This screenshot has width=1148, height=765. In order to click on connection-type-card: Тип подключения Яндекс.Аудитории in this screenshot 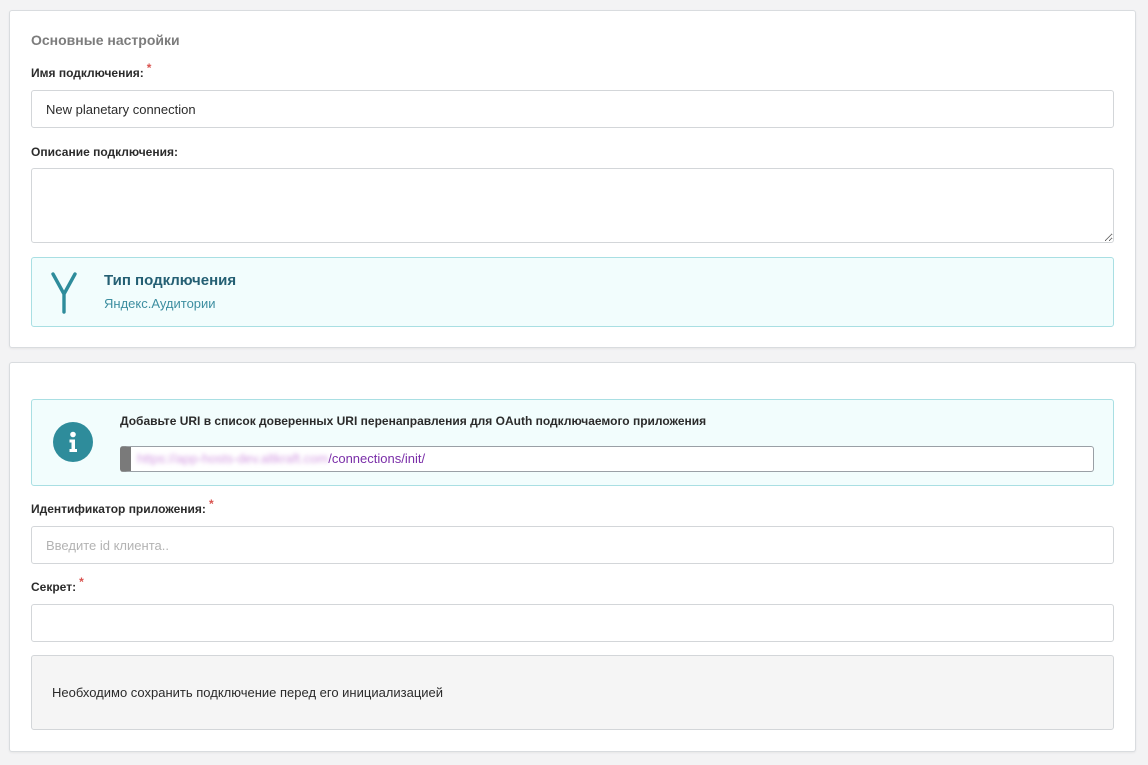, I will do `click(572, 292)`.